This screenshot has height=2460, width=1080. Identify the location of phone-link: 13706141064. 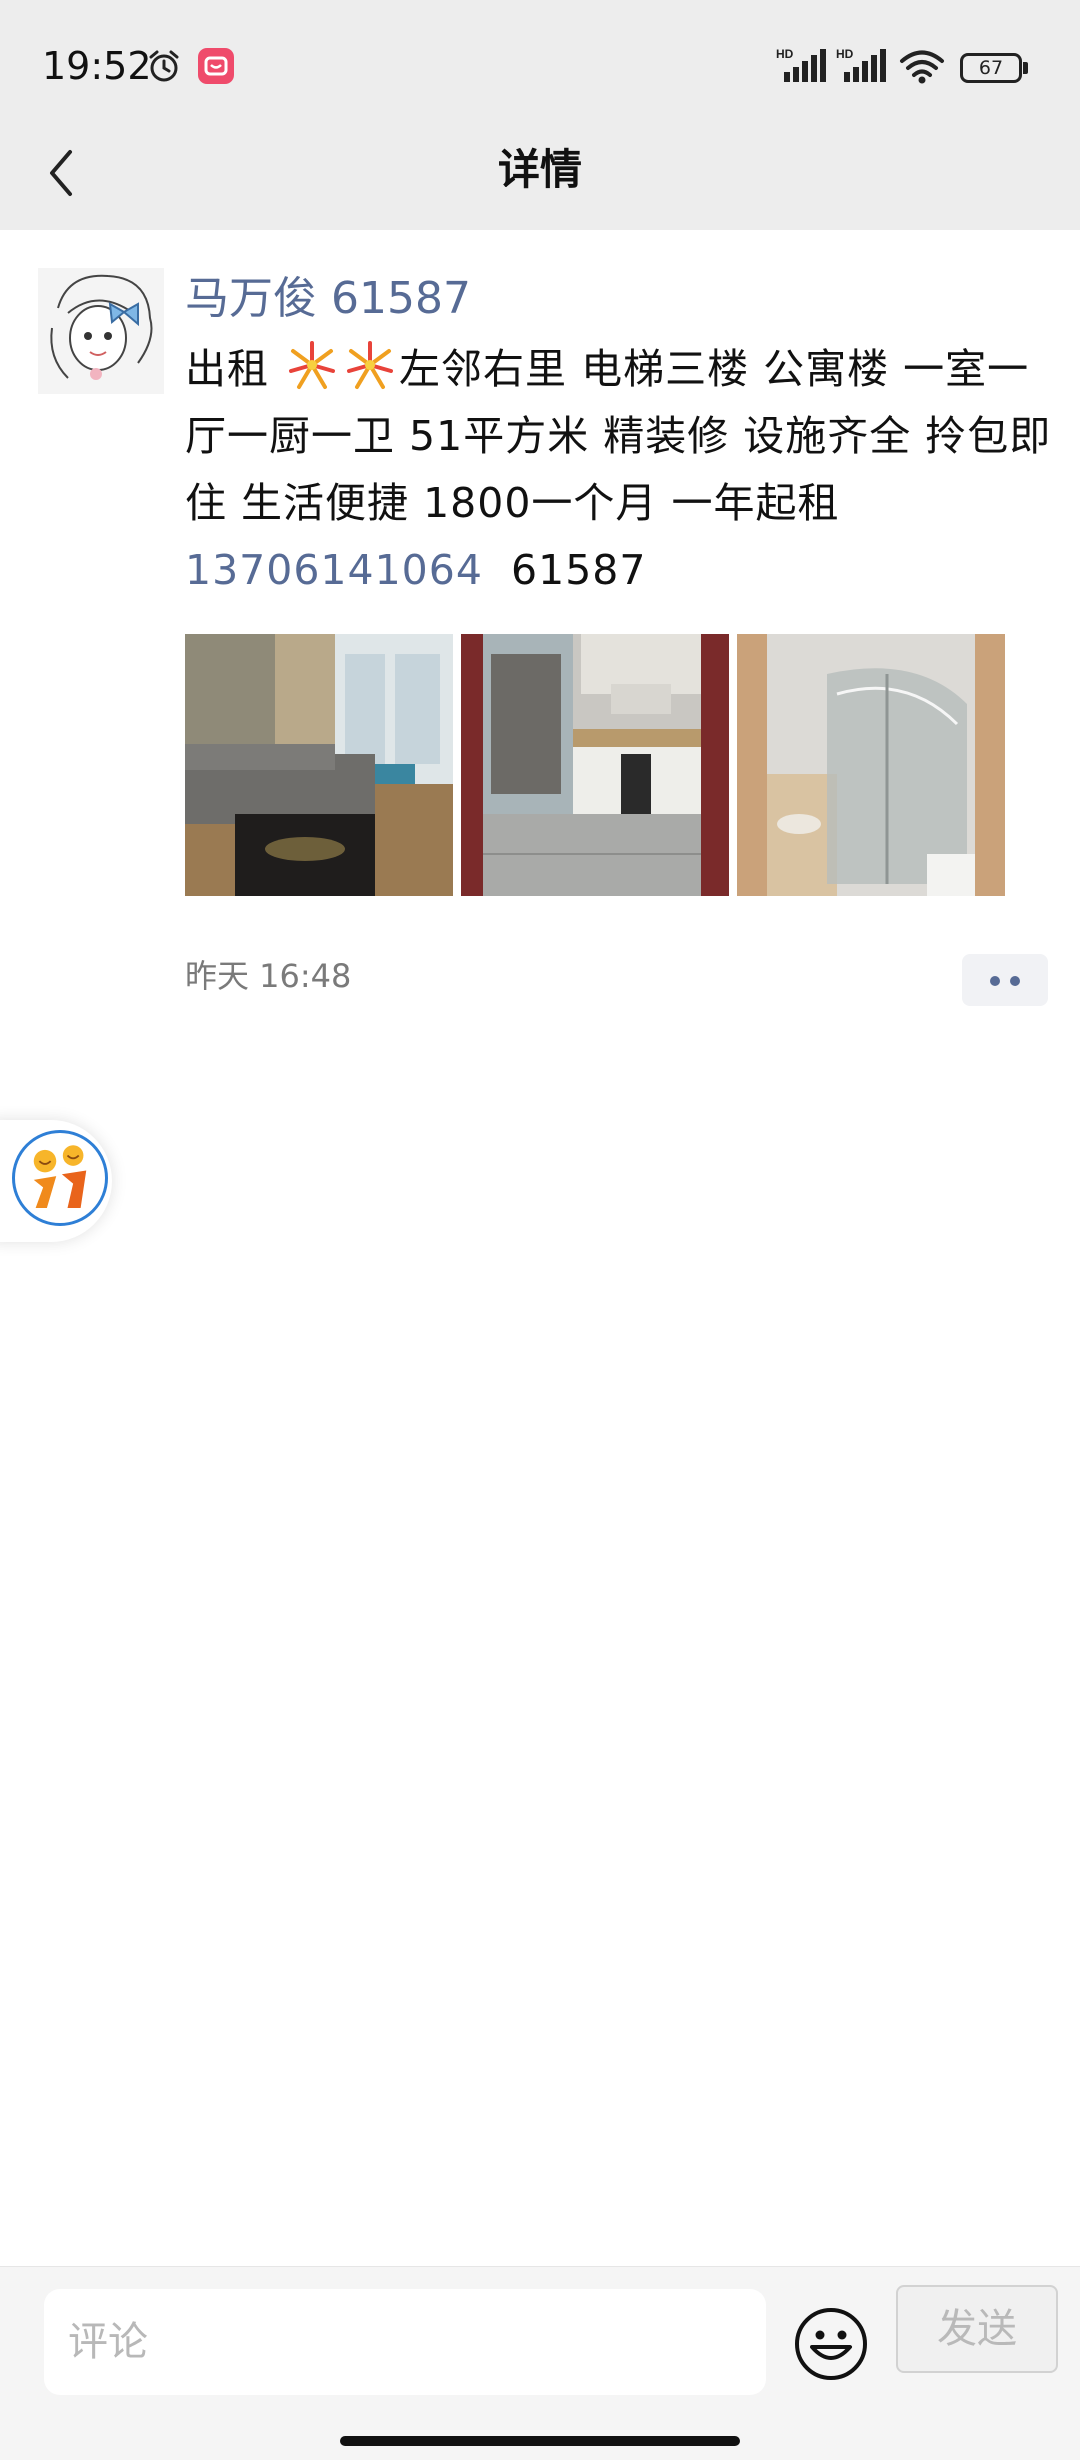
(334, 570).